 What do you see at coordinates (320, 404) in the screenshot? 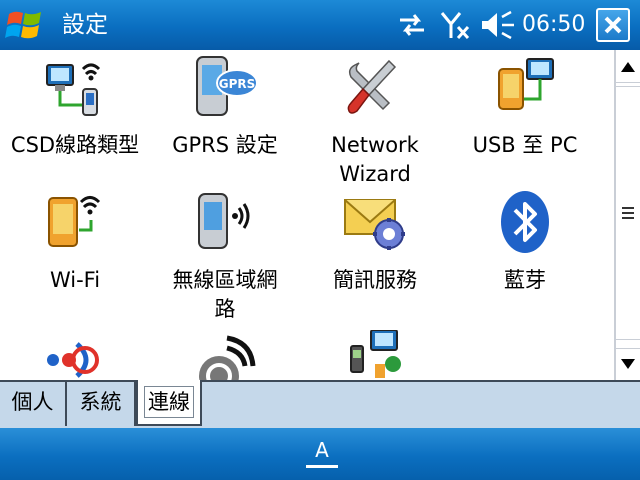
I see `tab-bar: 個人 系統 連線` at bounding box center [320, 404].